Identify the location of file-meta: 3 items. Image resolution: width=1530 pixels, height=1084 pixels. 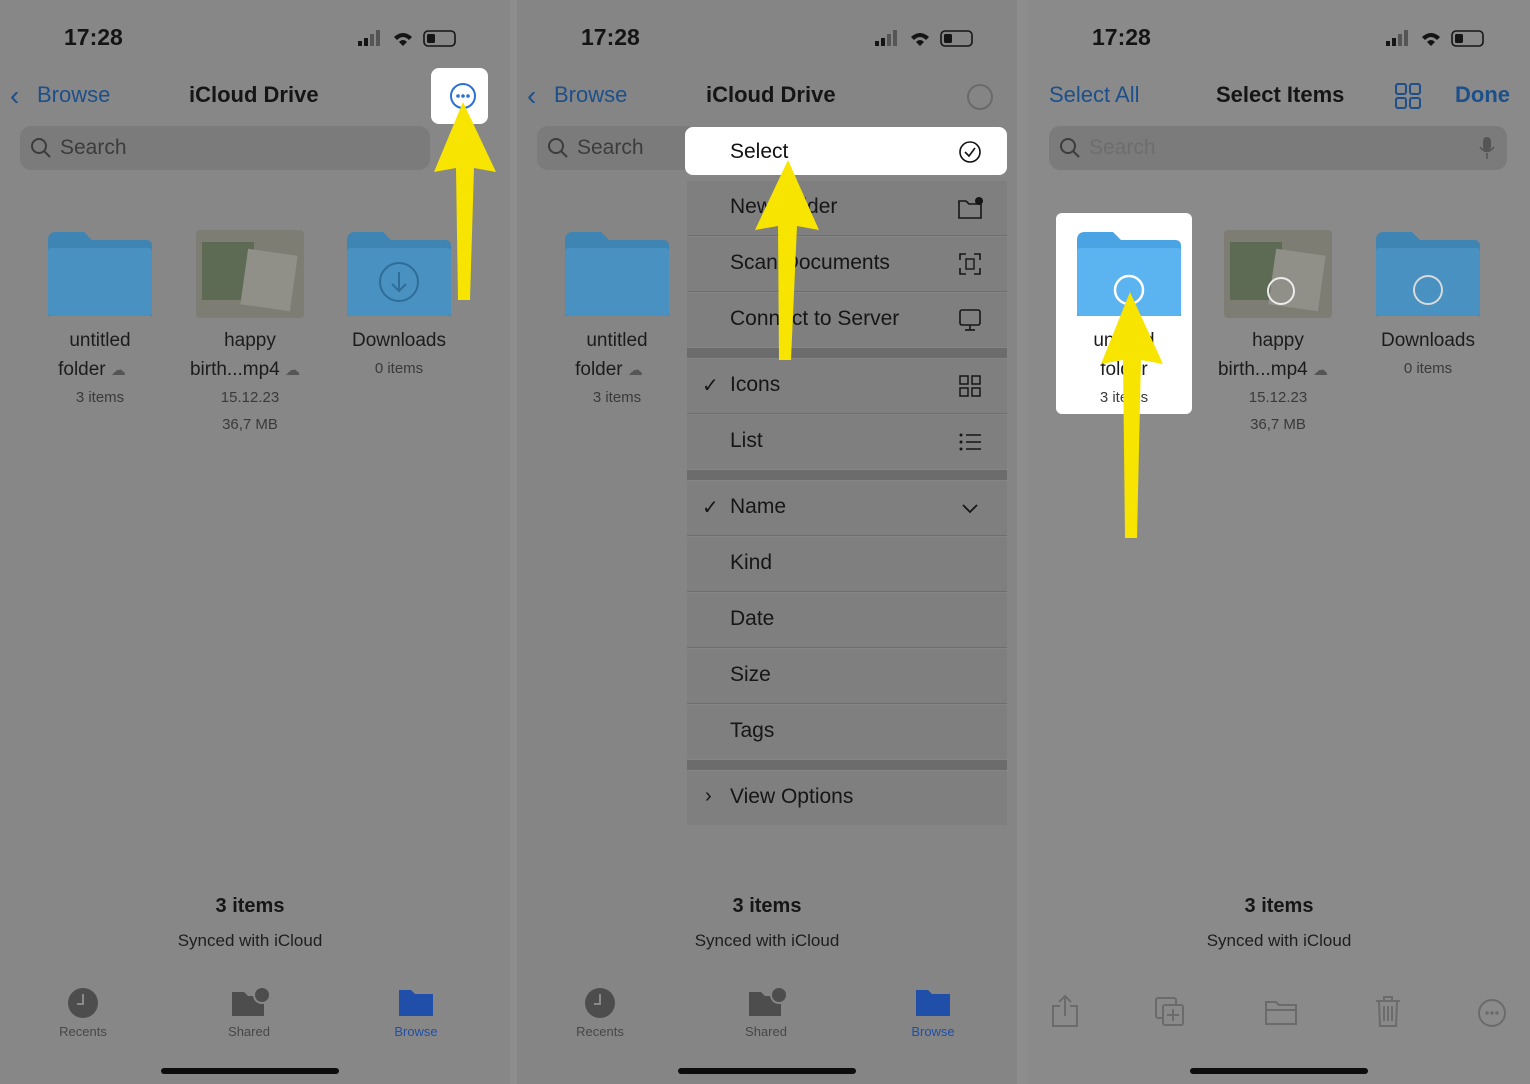
(617, 397).